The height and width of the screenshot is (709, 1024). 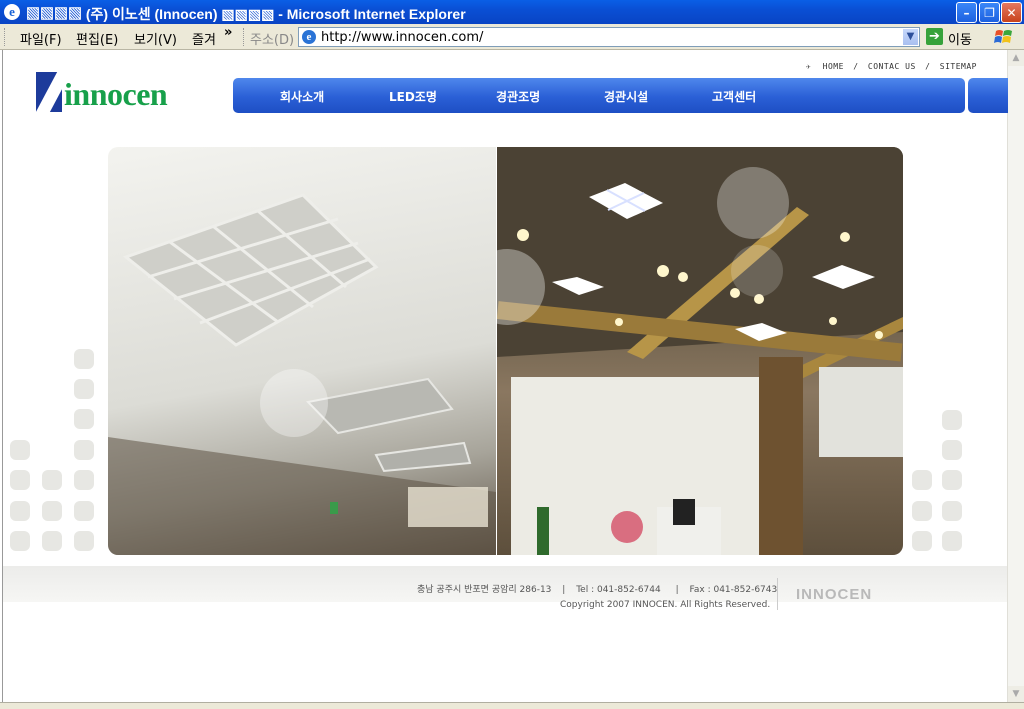 I want to click on page-icon: e, so click(x=309, y=37).